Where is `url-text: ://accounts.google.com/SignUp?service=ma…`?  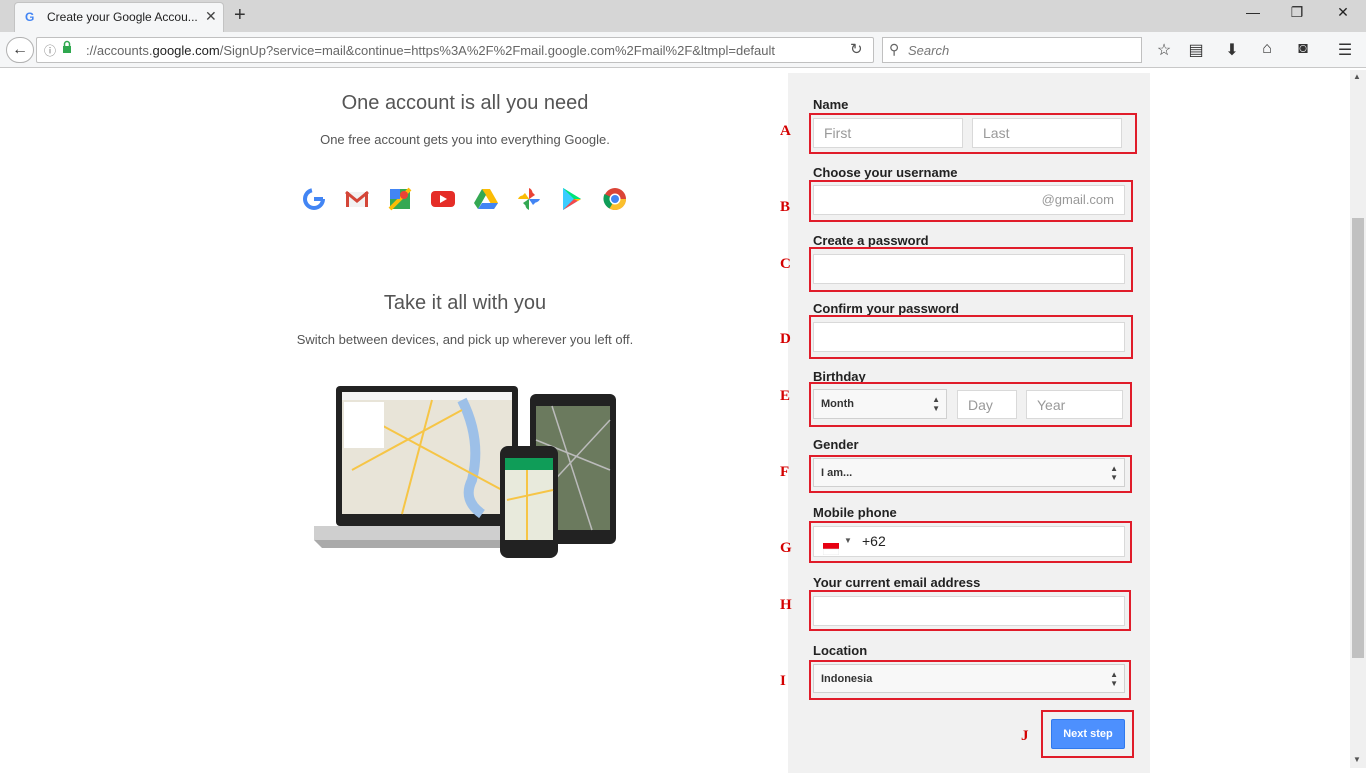 url-text: ://accounts.google.com/SignUp?service=ma… is located at coordinates (430, 50).